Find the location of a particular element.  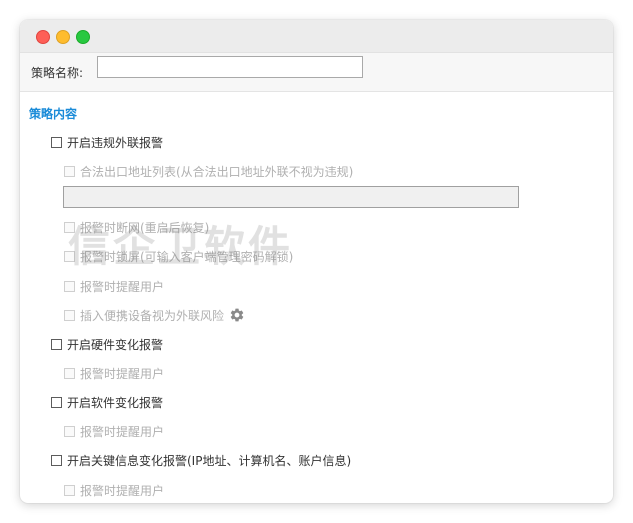

policy-name-input is located at coordinates (230, 67).